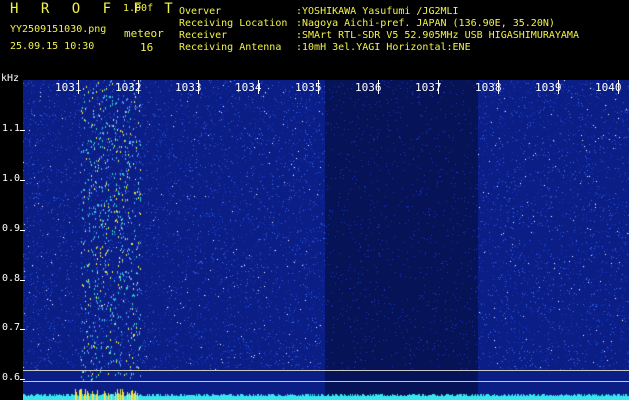 The image size is (629, 400). What do you see at coordinates (203, 35) in the screenshot?
I see `receiver-label: Receiver` at bounding box center [203, 35].